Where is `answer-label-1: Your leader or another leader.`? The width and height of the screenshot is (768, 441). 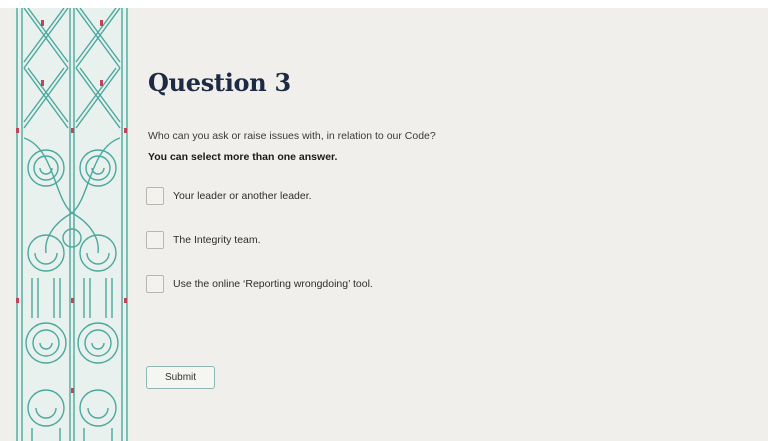
answer-label-1: Your leader or another leader. is located at coordinates (242, 196).